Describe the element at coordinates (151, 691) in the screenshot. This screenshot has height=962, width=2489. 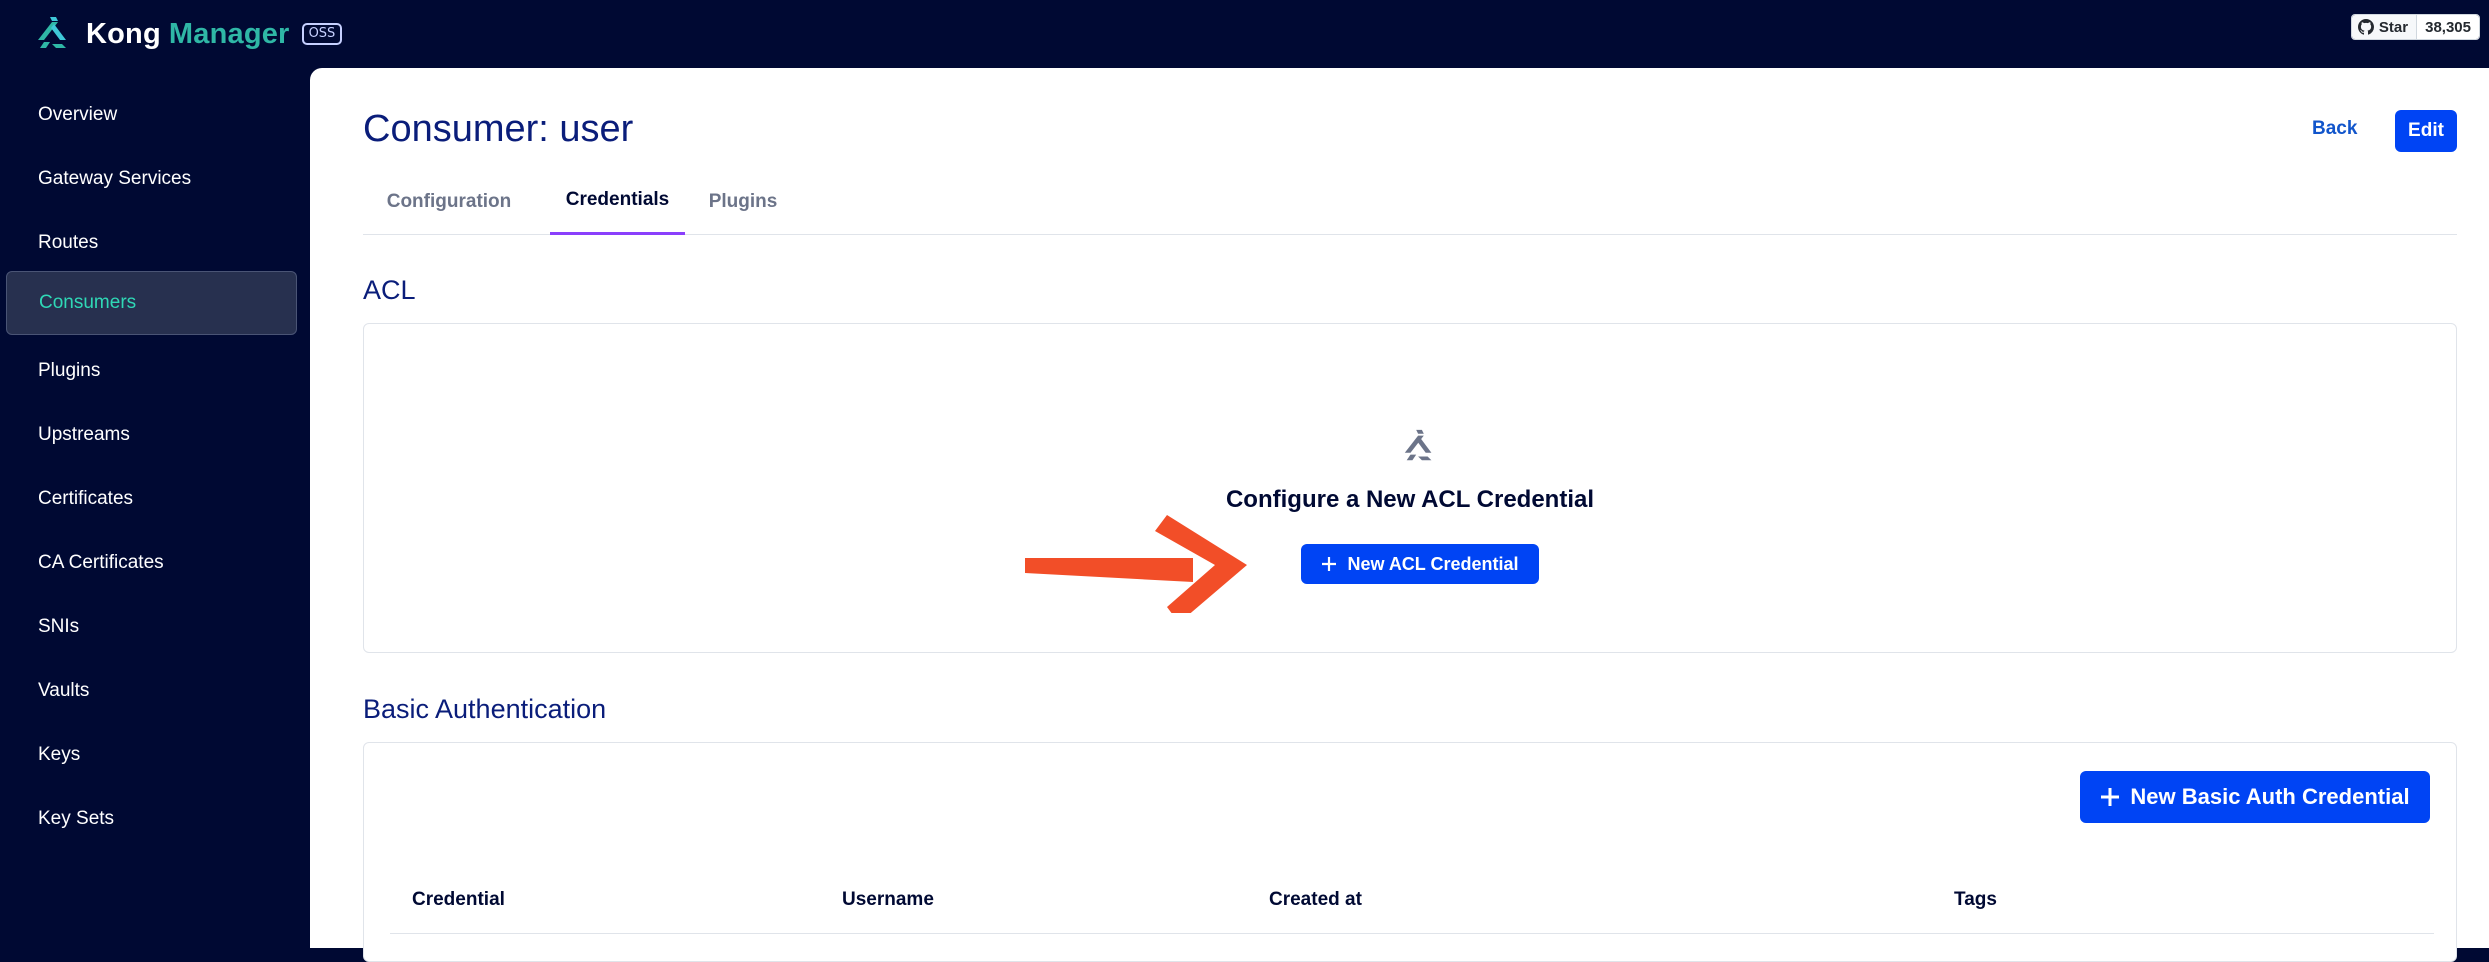
I see `sidebar-item-vaults: Vaults` at that location.